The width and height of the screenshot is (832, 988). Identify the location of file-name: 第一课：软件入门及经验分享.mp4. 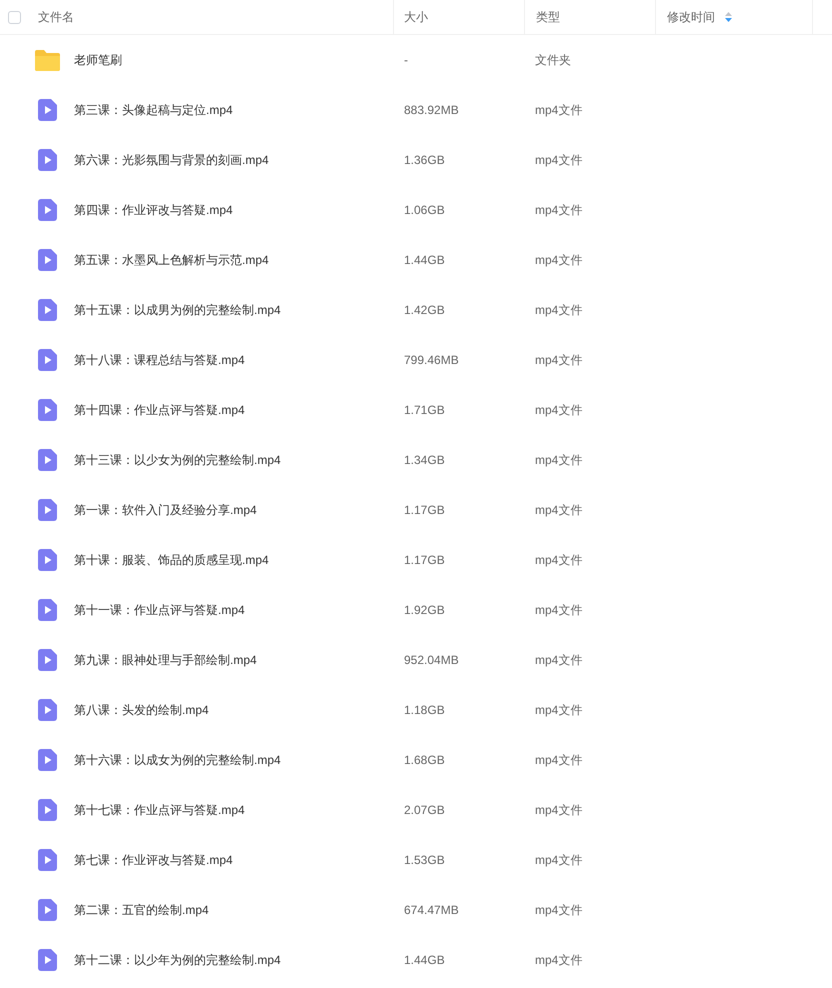
(165, 510).